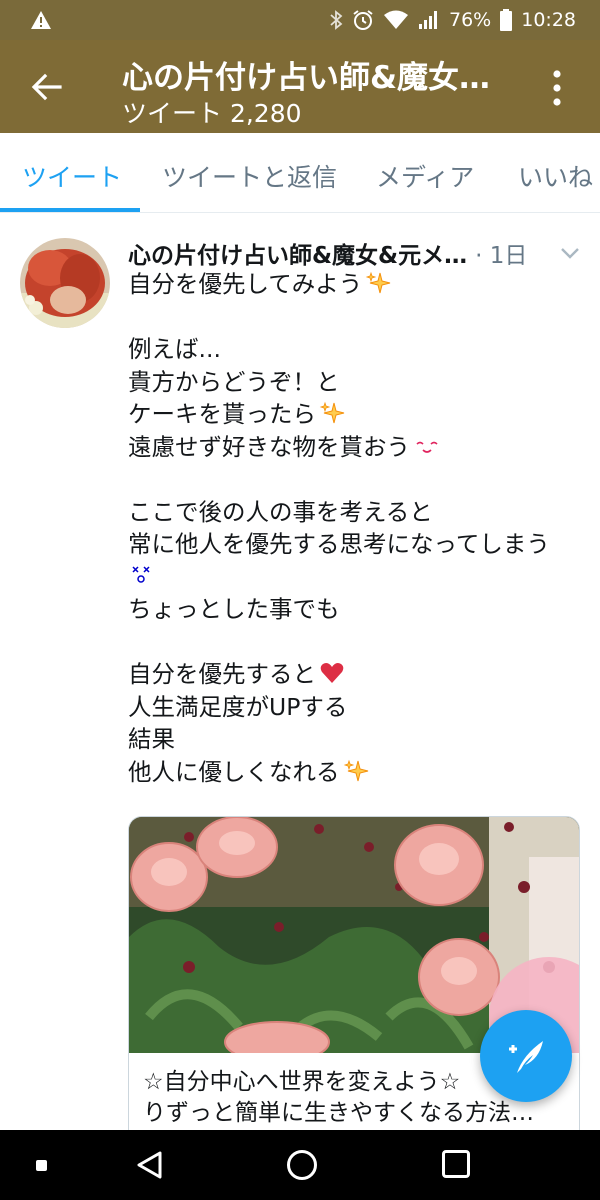 The width and height of the screenshot is (600, 1200). What do you see at coordinates (41, 20) in the screenshot?
I see `warning-icon` at bounding box center [41, 20].